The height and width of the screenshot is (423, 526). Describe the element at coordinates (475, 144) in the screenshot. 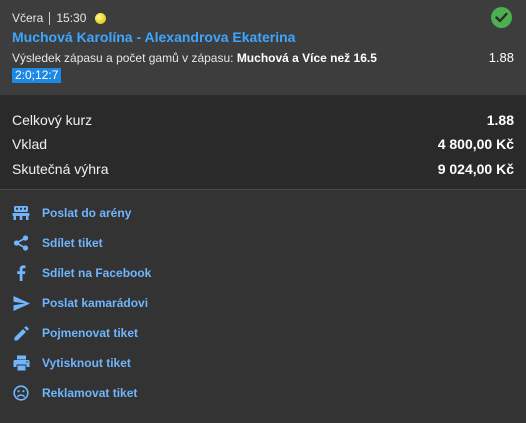

I see `stake-value: 4 800,00 Kč` at that location.